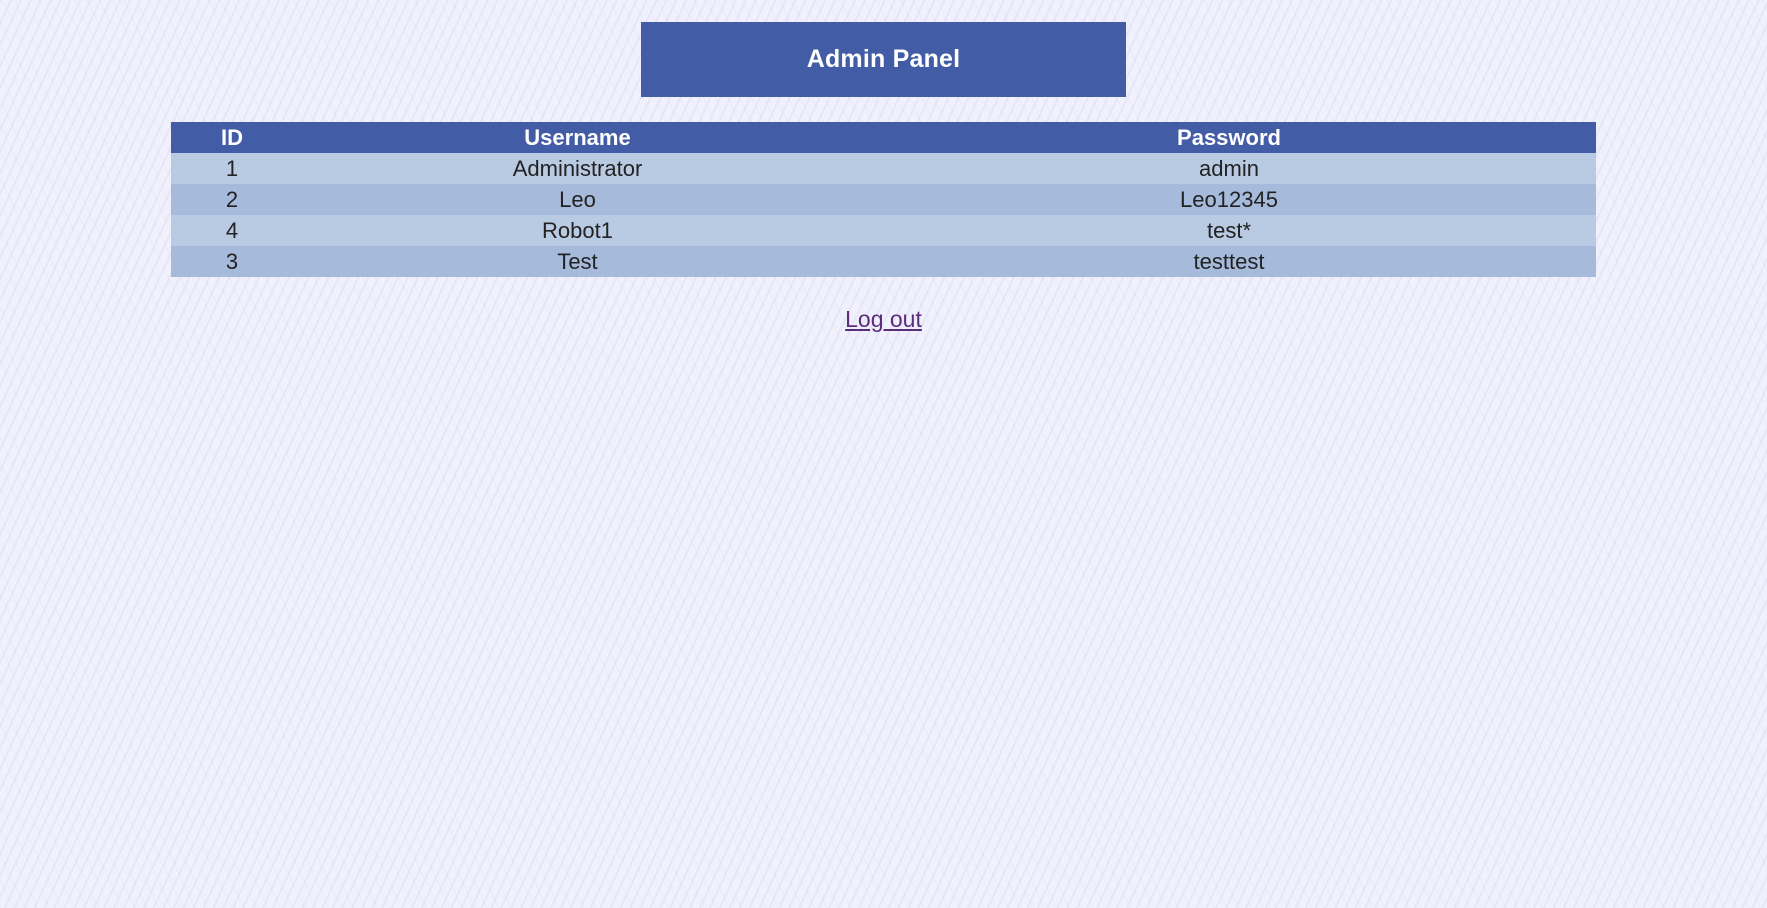 This screenshot has width=1767, height=908. I want to click on table-row: 3 Test testtest, so click(883, 261).